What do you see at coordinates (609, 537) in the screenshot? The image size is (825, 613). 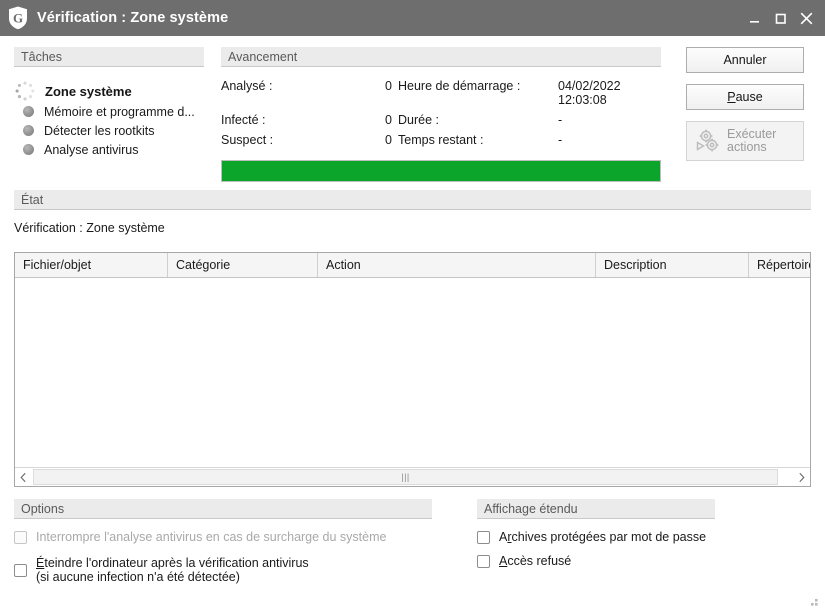 I see `pa-post: chives protégées par mot de passe` at bounding box center [609, 537].